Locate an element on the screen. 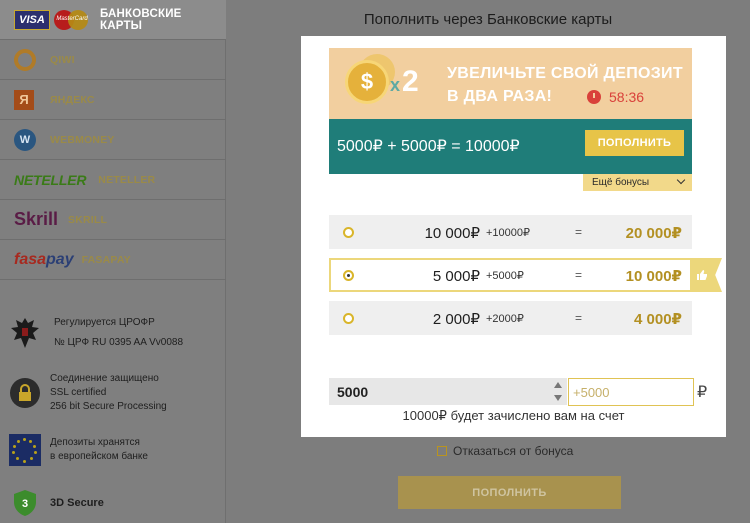  regulation-line1: Регулируется ЦРОФР is located at coordinates (104, 322).